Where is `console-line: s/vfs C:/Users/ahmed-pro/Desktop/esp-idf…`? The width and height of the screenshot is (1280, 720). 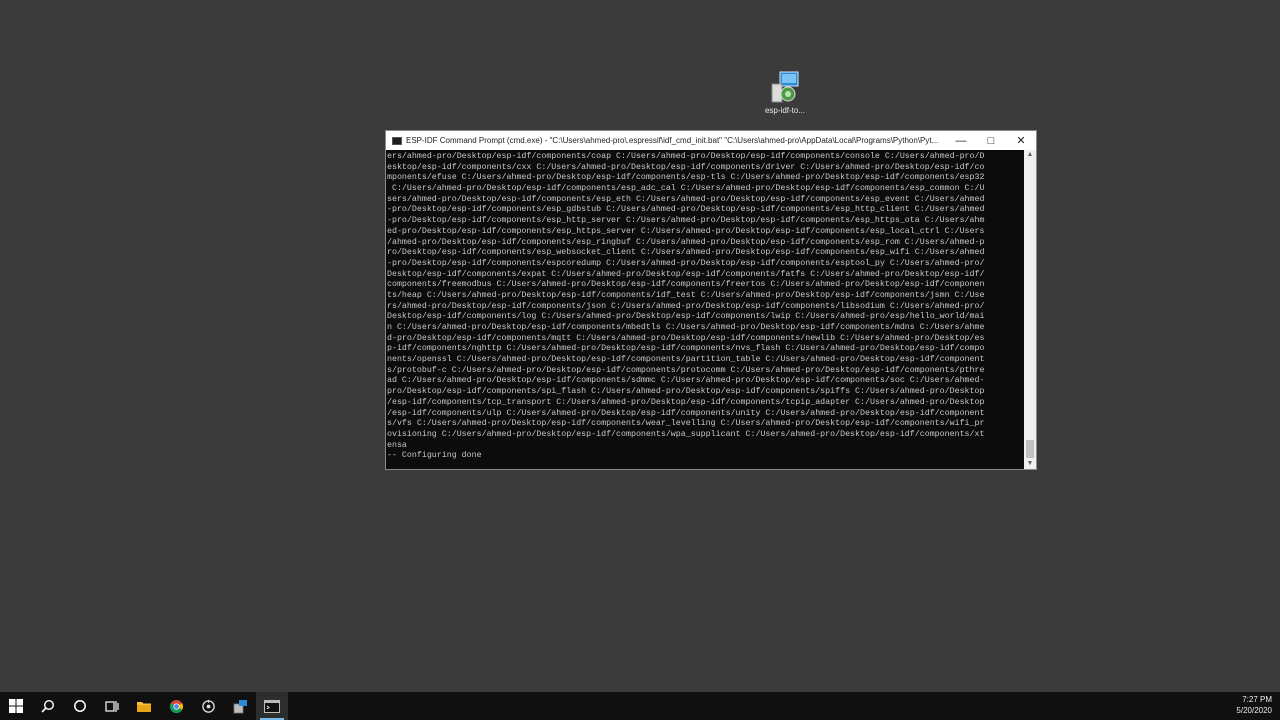
console-line: s/vfs C:/Users/ahmed-pro/Desktop/esp-idf… is located at coordinates (686, 424).